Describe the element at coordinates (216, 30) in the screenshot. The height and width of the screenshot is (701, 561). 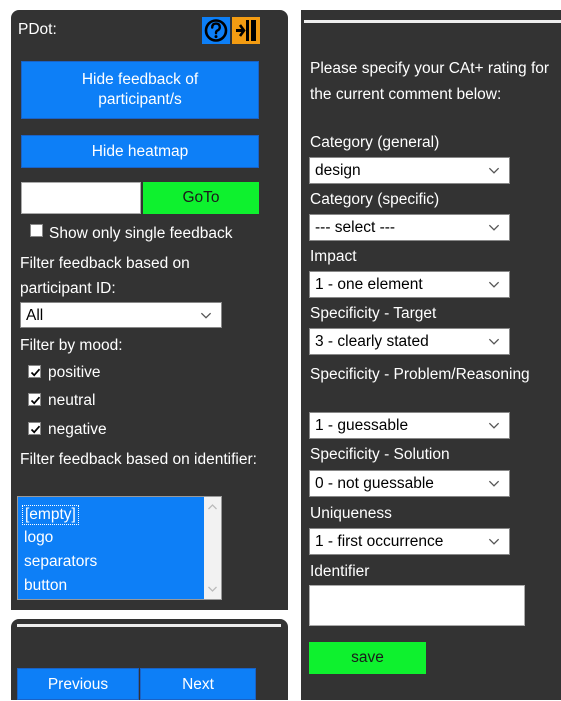
I see `help-icon` at that location.